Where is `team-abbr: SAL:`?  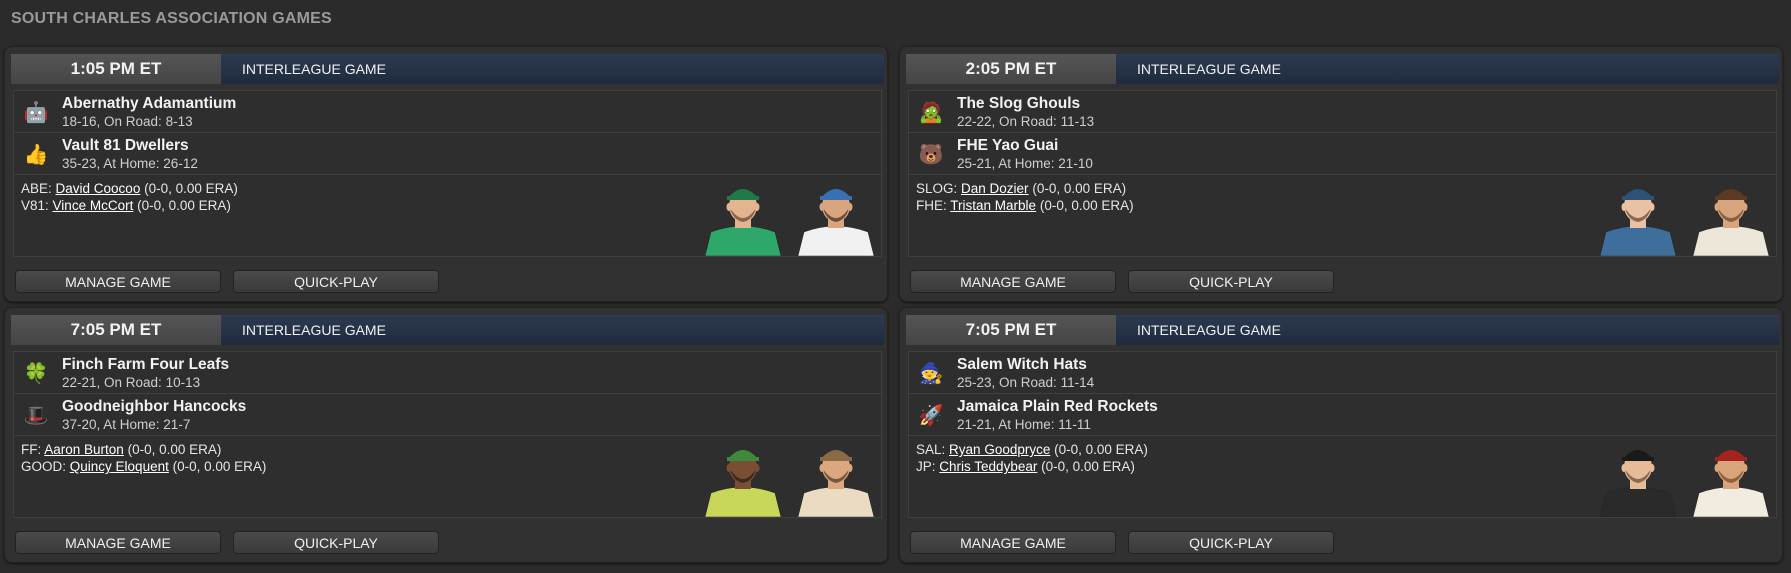
team-abbr: SAL: is located at coordinates (931, 449).